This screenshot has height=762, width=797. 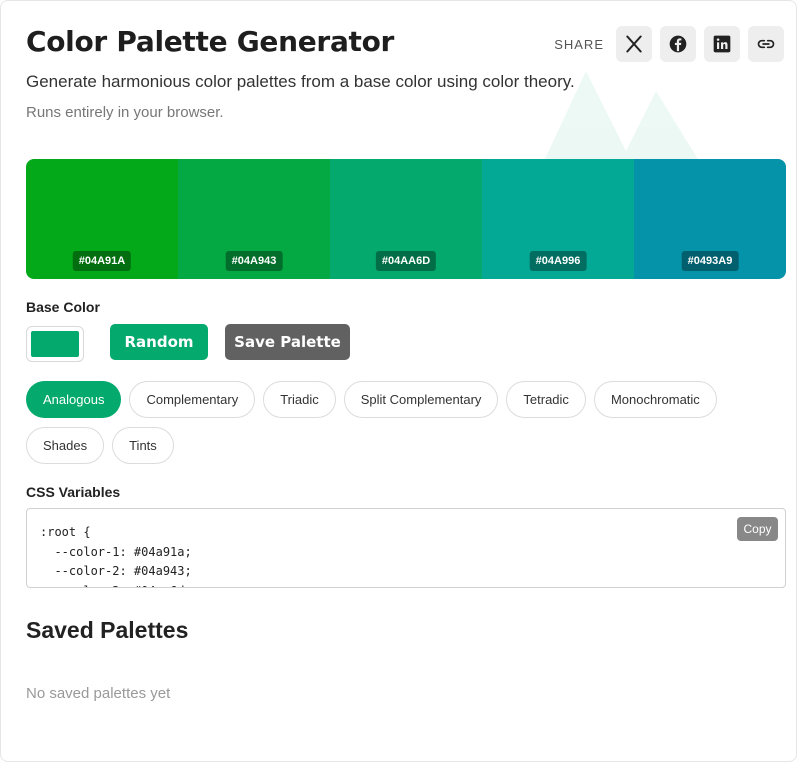 What do you see at coordinates (710, 261) in the screenshot?
I see `swatch-hex-label: #0493A9` at bounding box center [710, 261].